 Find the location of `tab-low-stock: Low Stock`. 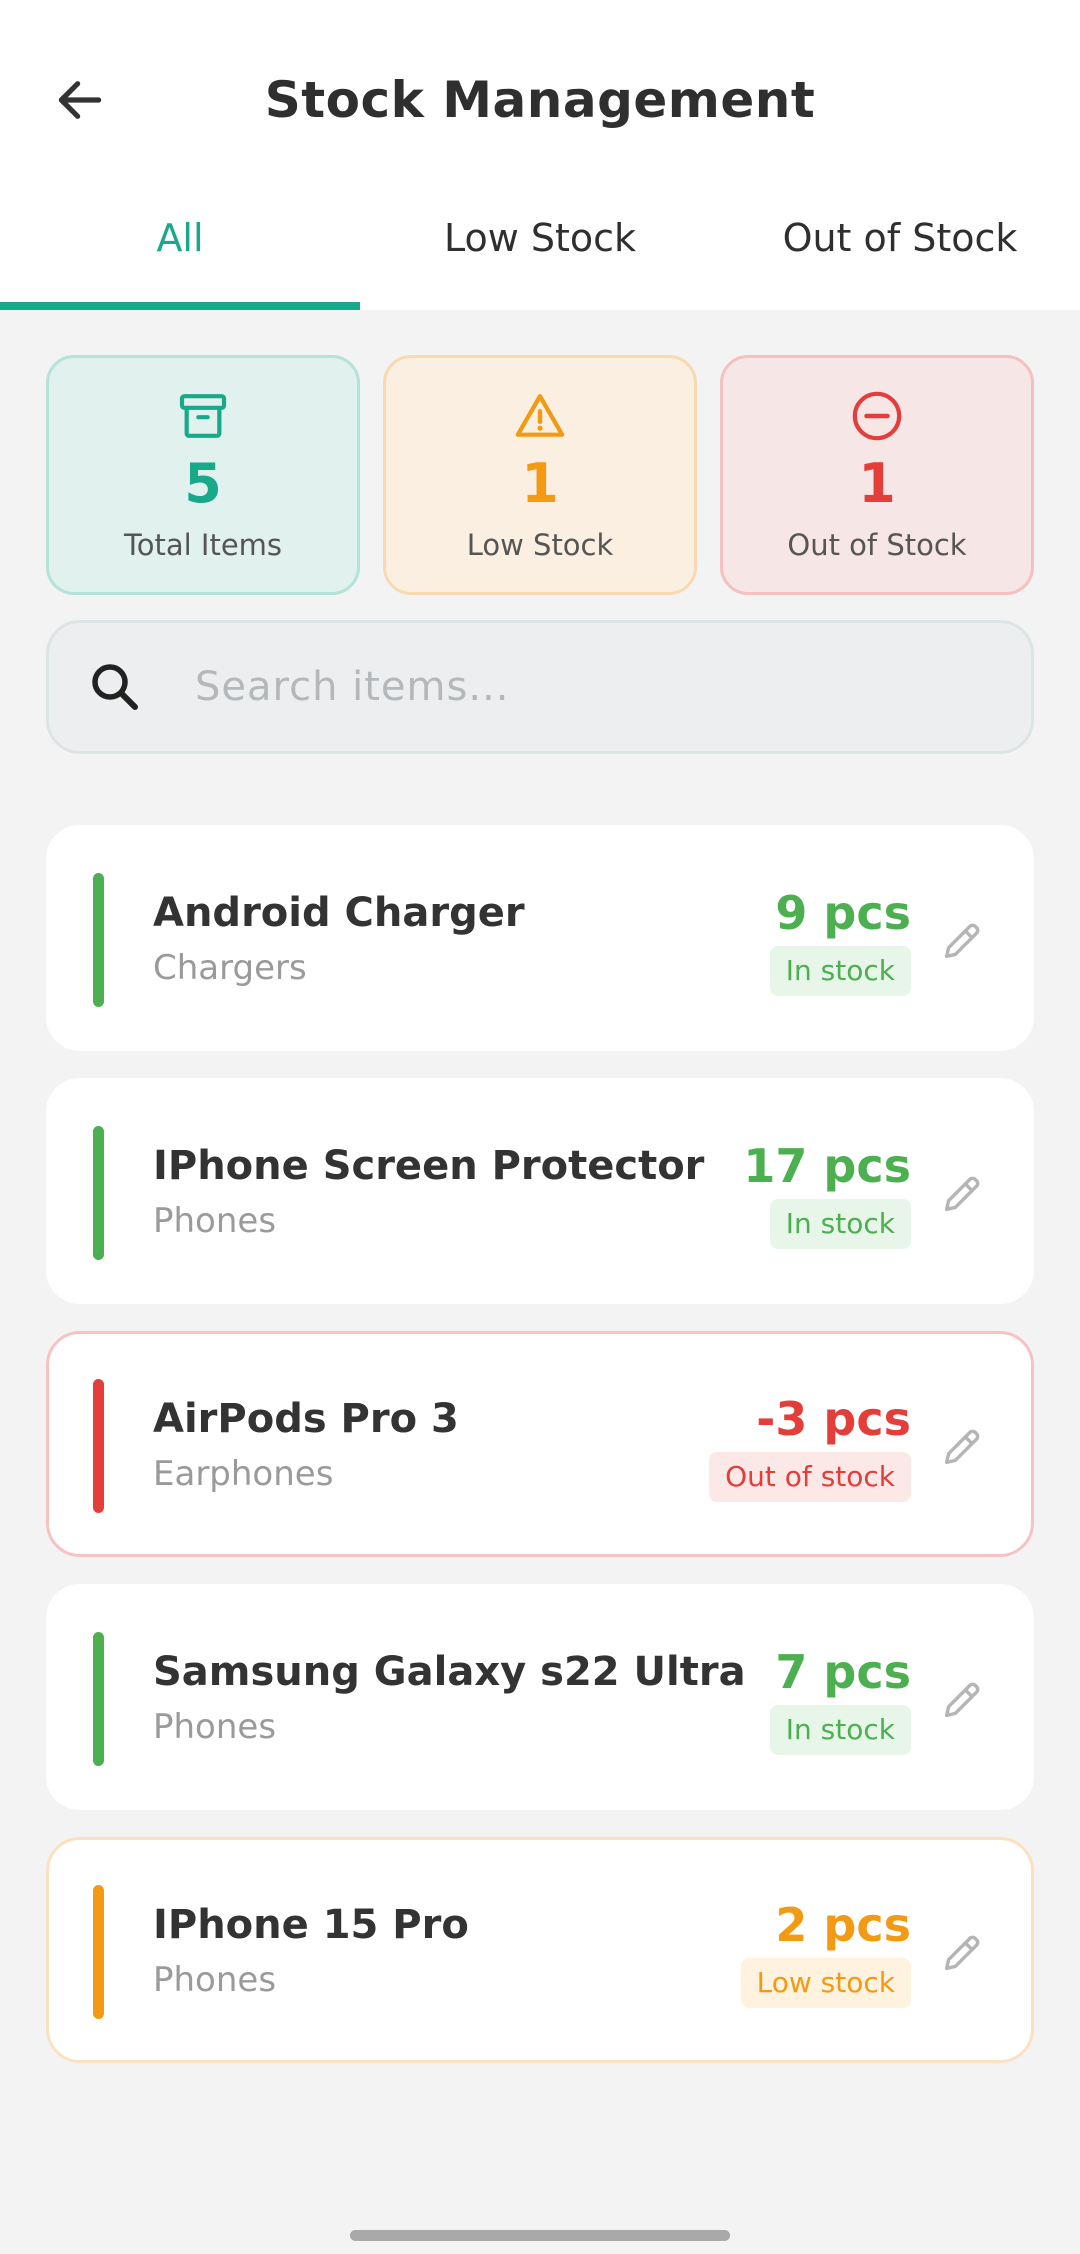

tab-low-stock: Low Stock is located at coordinates (540, 245).